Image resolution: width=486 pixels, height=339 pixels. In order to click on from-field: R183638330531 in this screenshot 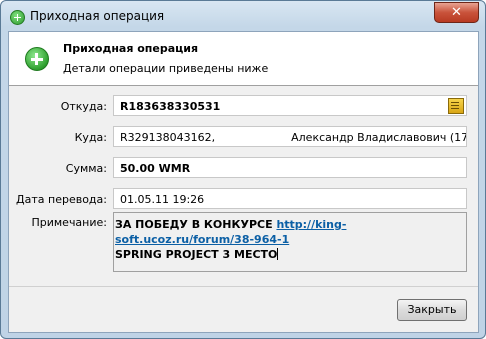, I will do `click(290, 105)`.